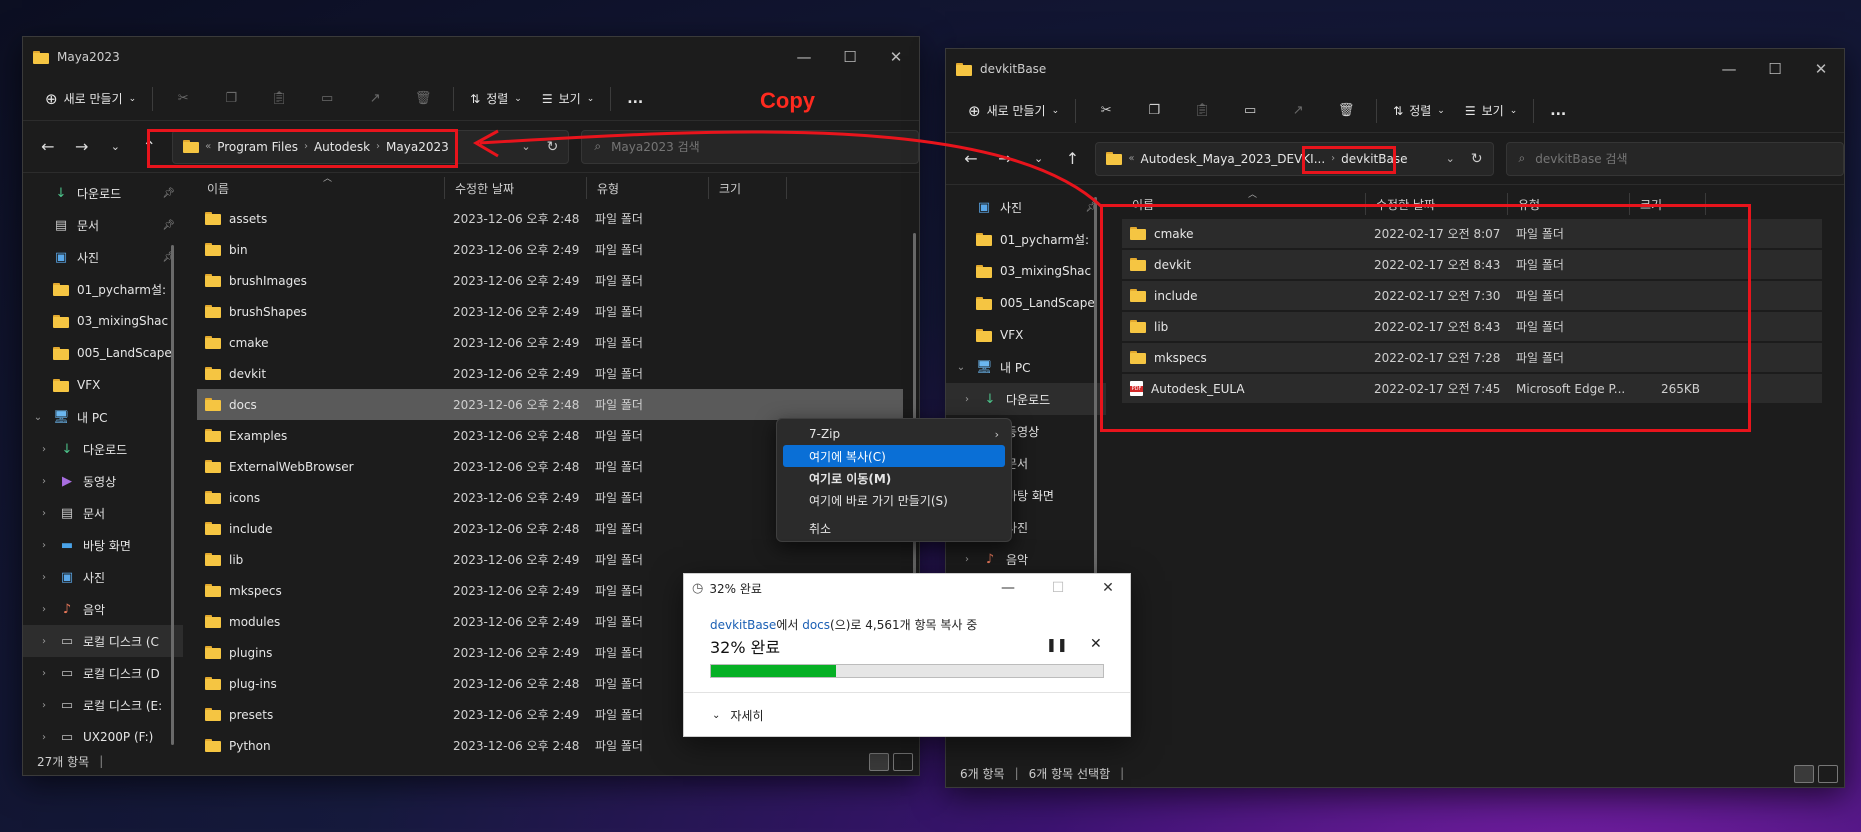 The width and height of the screenshot is (1861, 832). I want to click on annotation-arrow-line, so click(791, 169).